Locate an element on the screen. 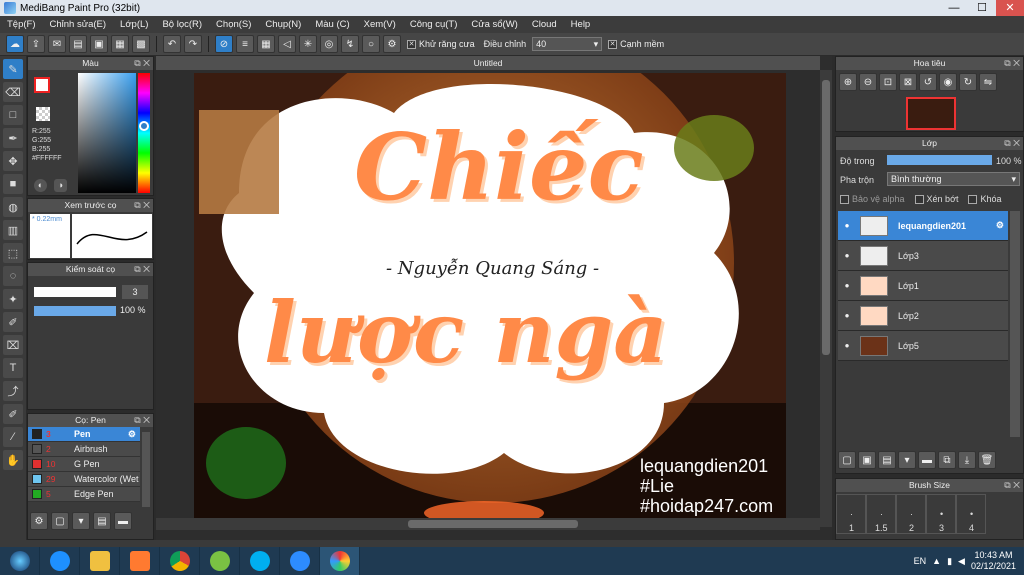  layer-menu-icon: ▾ is located at coordinates (907, 460).